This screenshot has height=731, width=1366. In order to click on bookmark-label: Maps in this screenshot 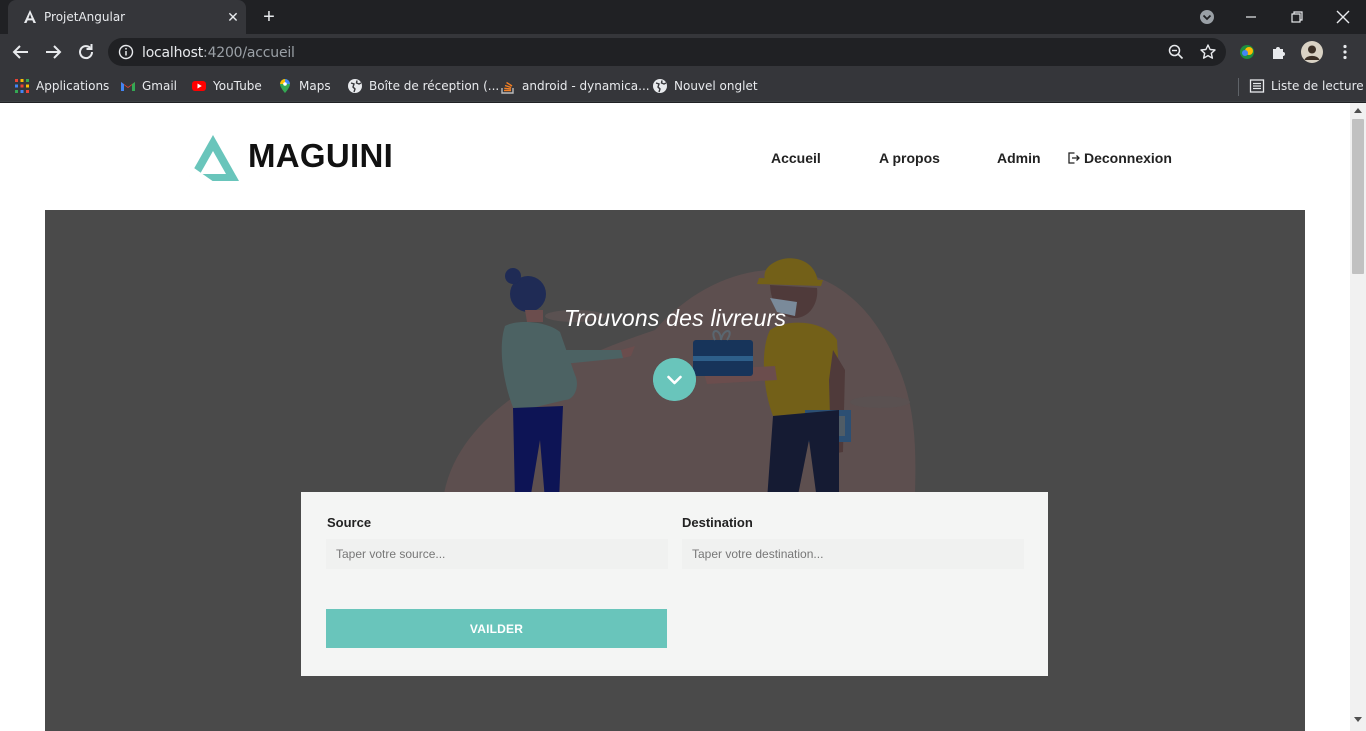, I will do `click(315, 86)`.